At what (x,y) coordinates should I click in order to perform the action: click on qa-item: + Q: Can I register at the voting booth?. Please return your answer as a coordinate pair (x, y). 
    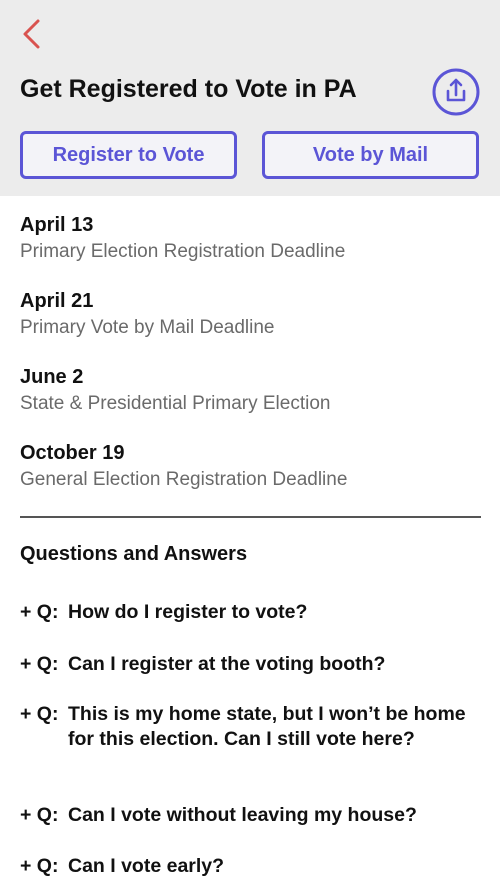
    Looking at the image, I should click on (250, 677).